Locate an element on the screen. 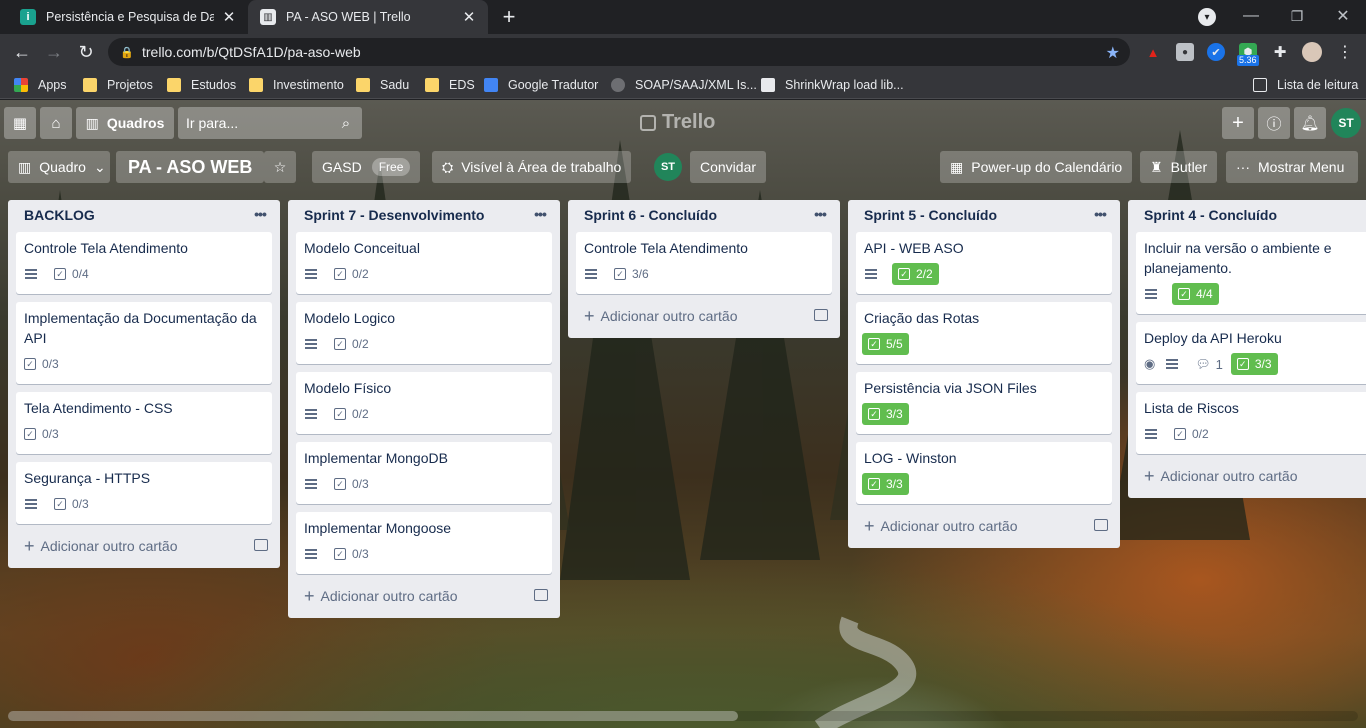  list-title: BACKLOG is located at coordinates (59, 215).